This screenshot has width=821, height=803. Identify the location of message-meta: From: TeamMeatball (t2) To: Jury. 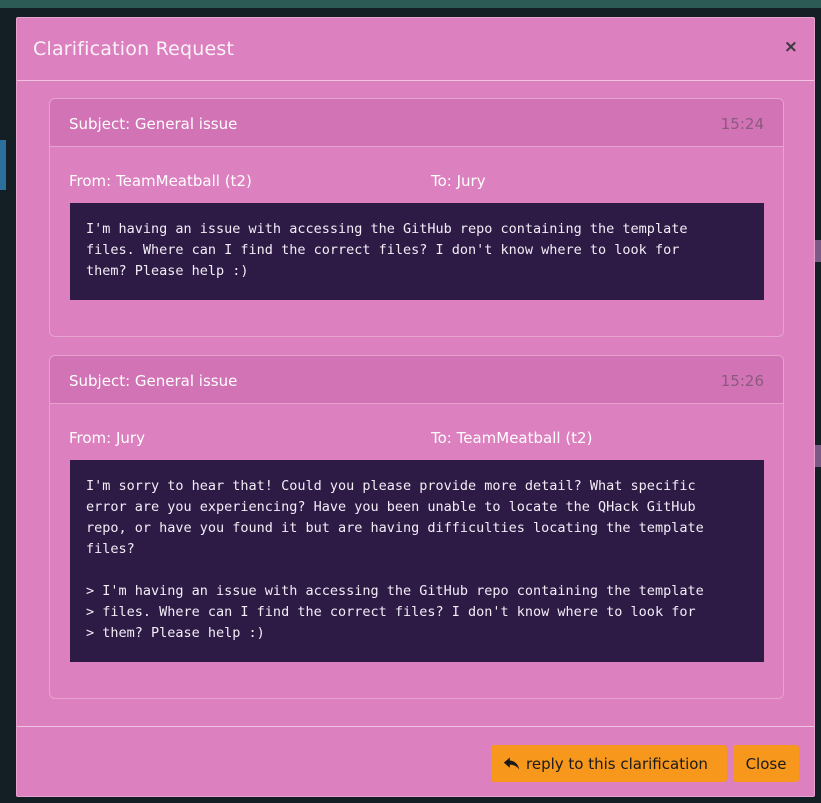
(416, 175).